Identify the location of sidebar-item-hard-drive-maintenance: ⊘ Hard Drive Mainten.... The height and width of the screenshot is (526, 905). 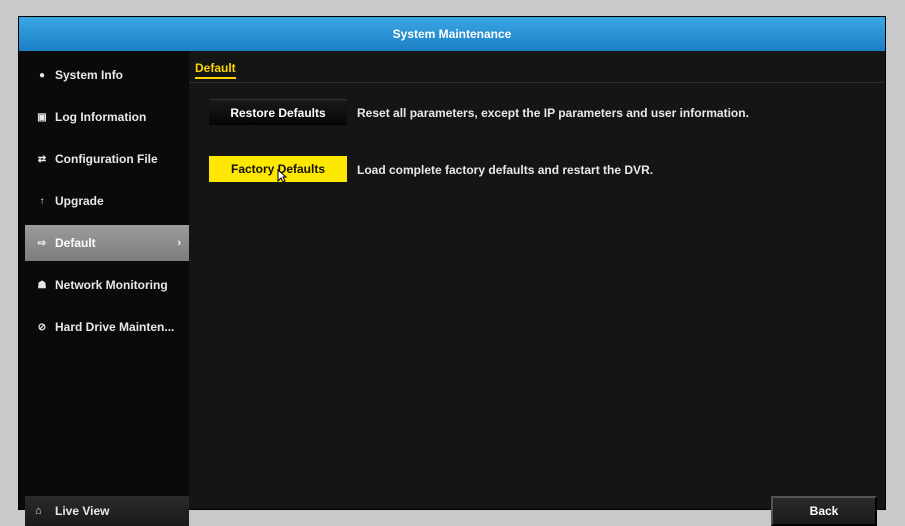
(107, 327).